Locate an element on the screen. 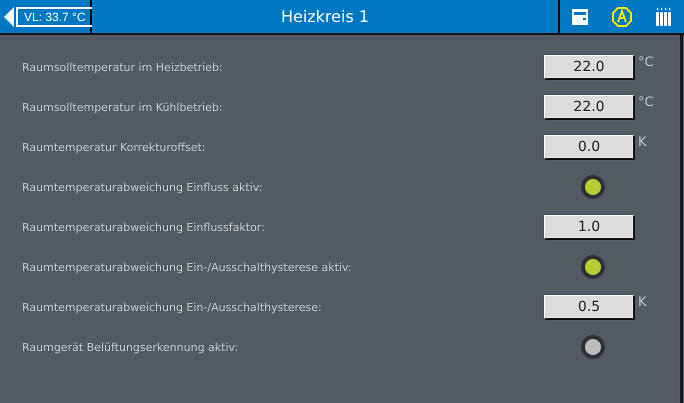 Image resolution: width=684 pixels, height=403 pixels. setting-label: Raumtemperaturabweichung Einfluss aktiv: is located at coordinates (143, 187).